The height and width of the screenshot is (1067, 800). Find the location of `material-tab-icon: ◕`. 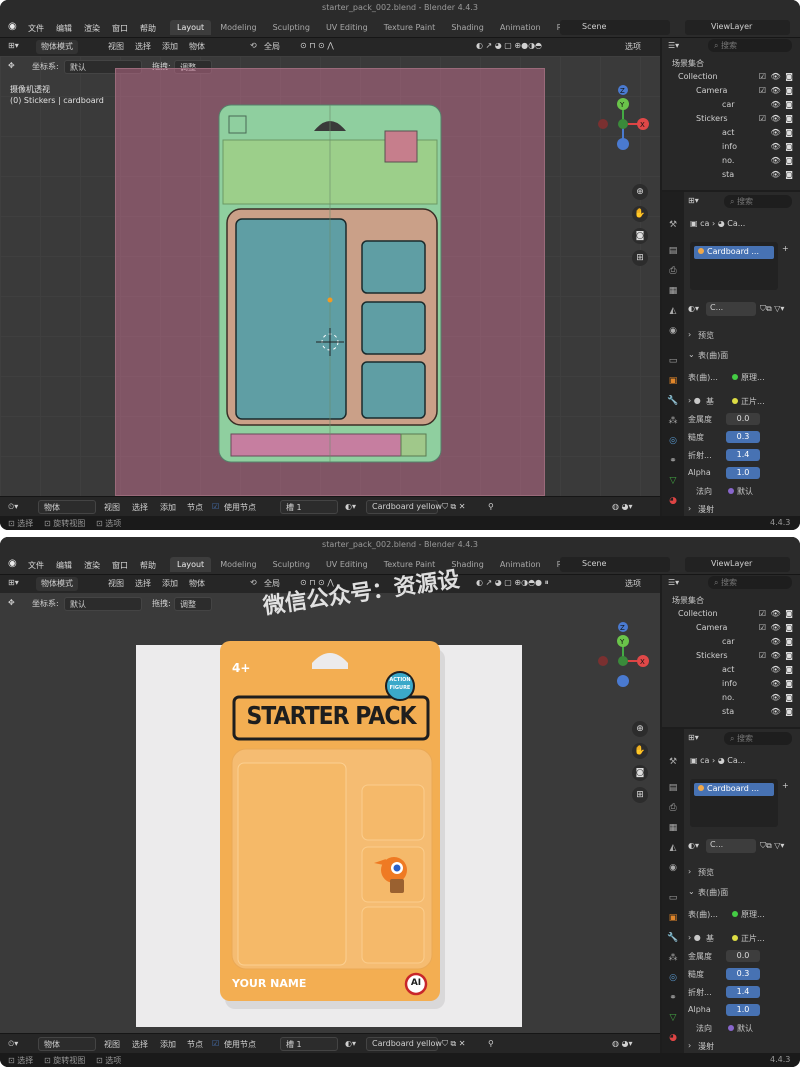

material-tab-icon: ◕ is located at coordinates (673, 1038).